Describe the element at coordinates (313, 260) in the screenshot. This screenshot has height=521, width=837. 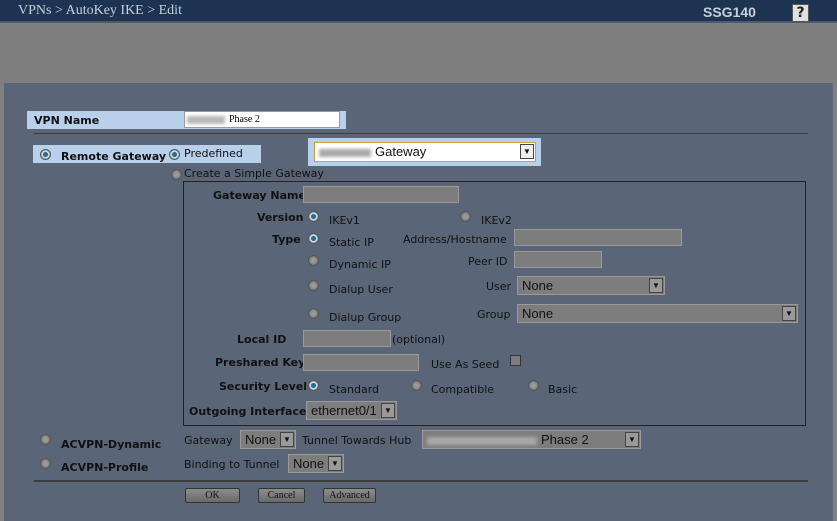
I see `dynamic-ip-radio` at that location.